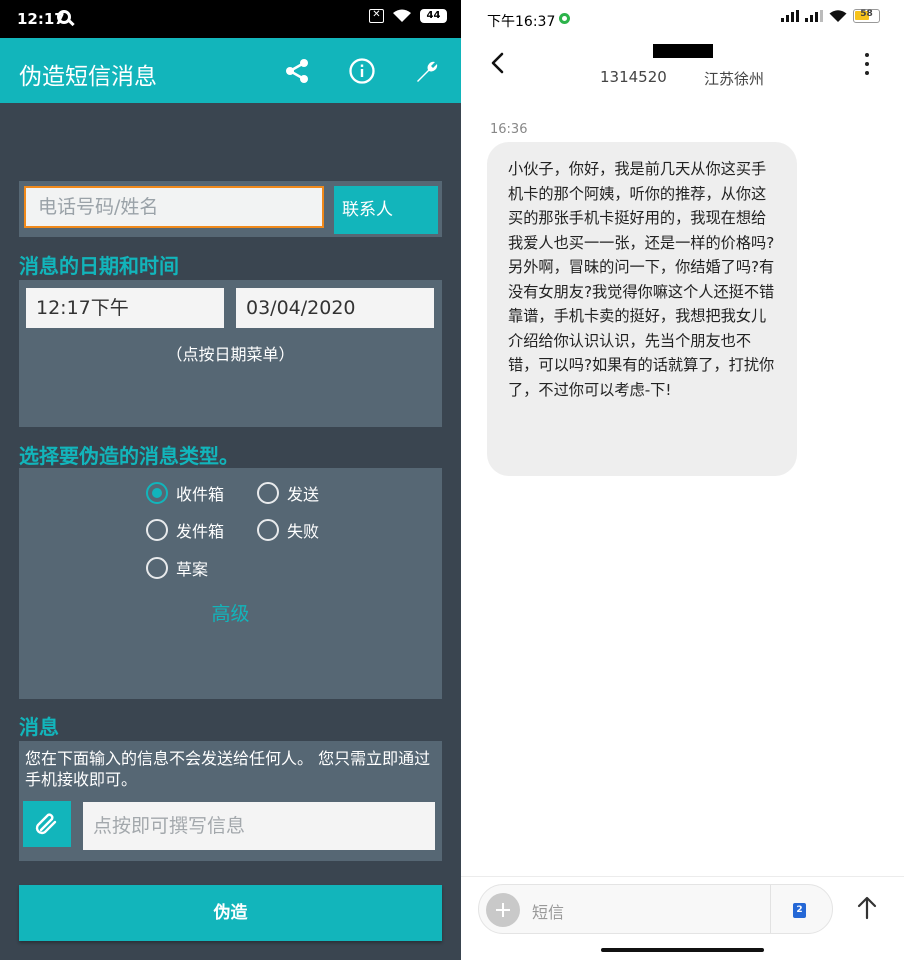  Describe the element at coordinates (427, 71) in the screenshot. I see `wrench-icon` at that location.